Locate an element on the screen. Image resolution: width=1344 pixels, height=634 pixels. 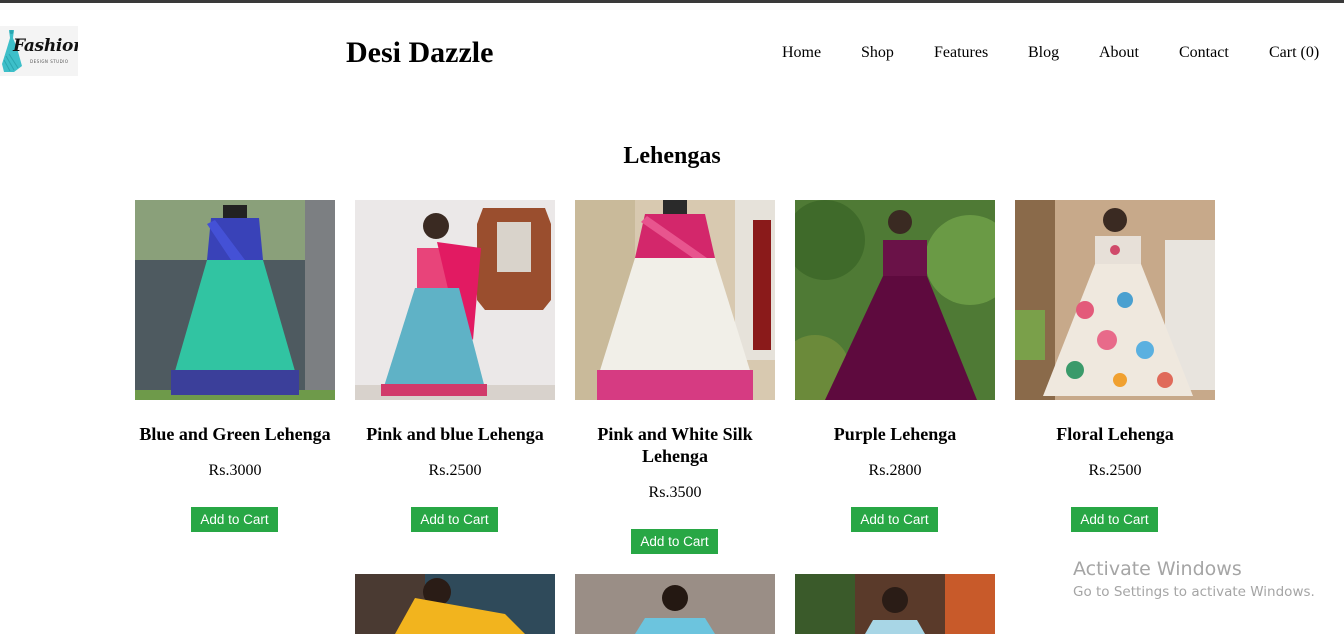
nav-contact: Contact is located at coordinates (1204, 53).